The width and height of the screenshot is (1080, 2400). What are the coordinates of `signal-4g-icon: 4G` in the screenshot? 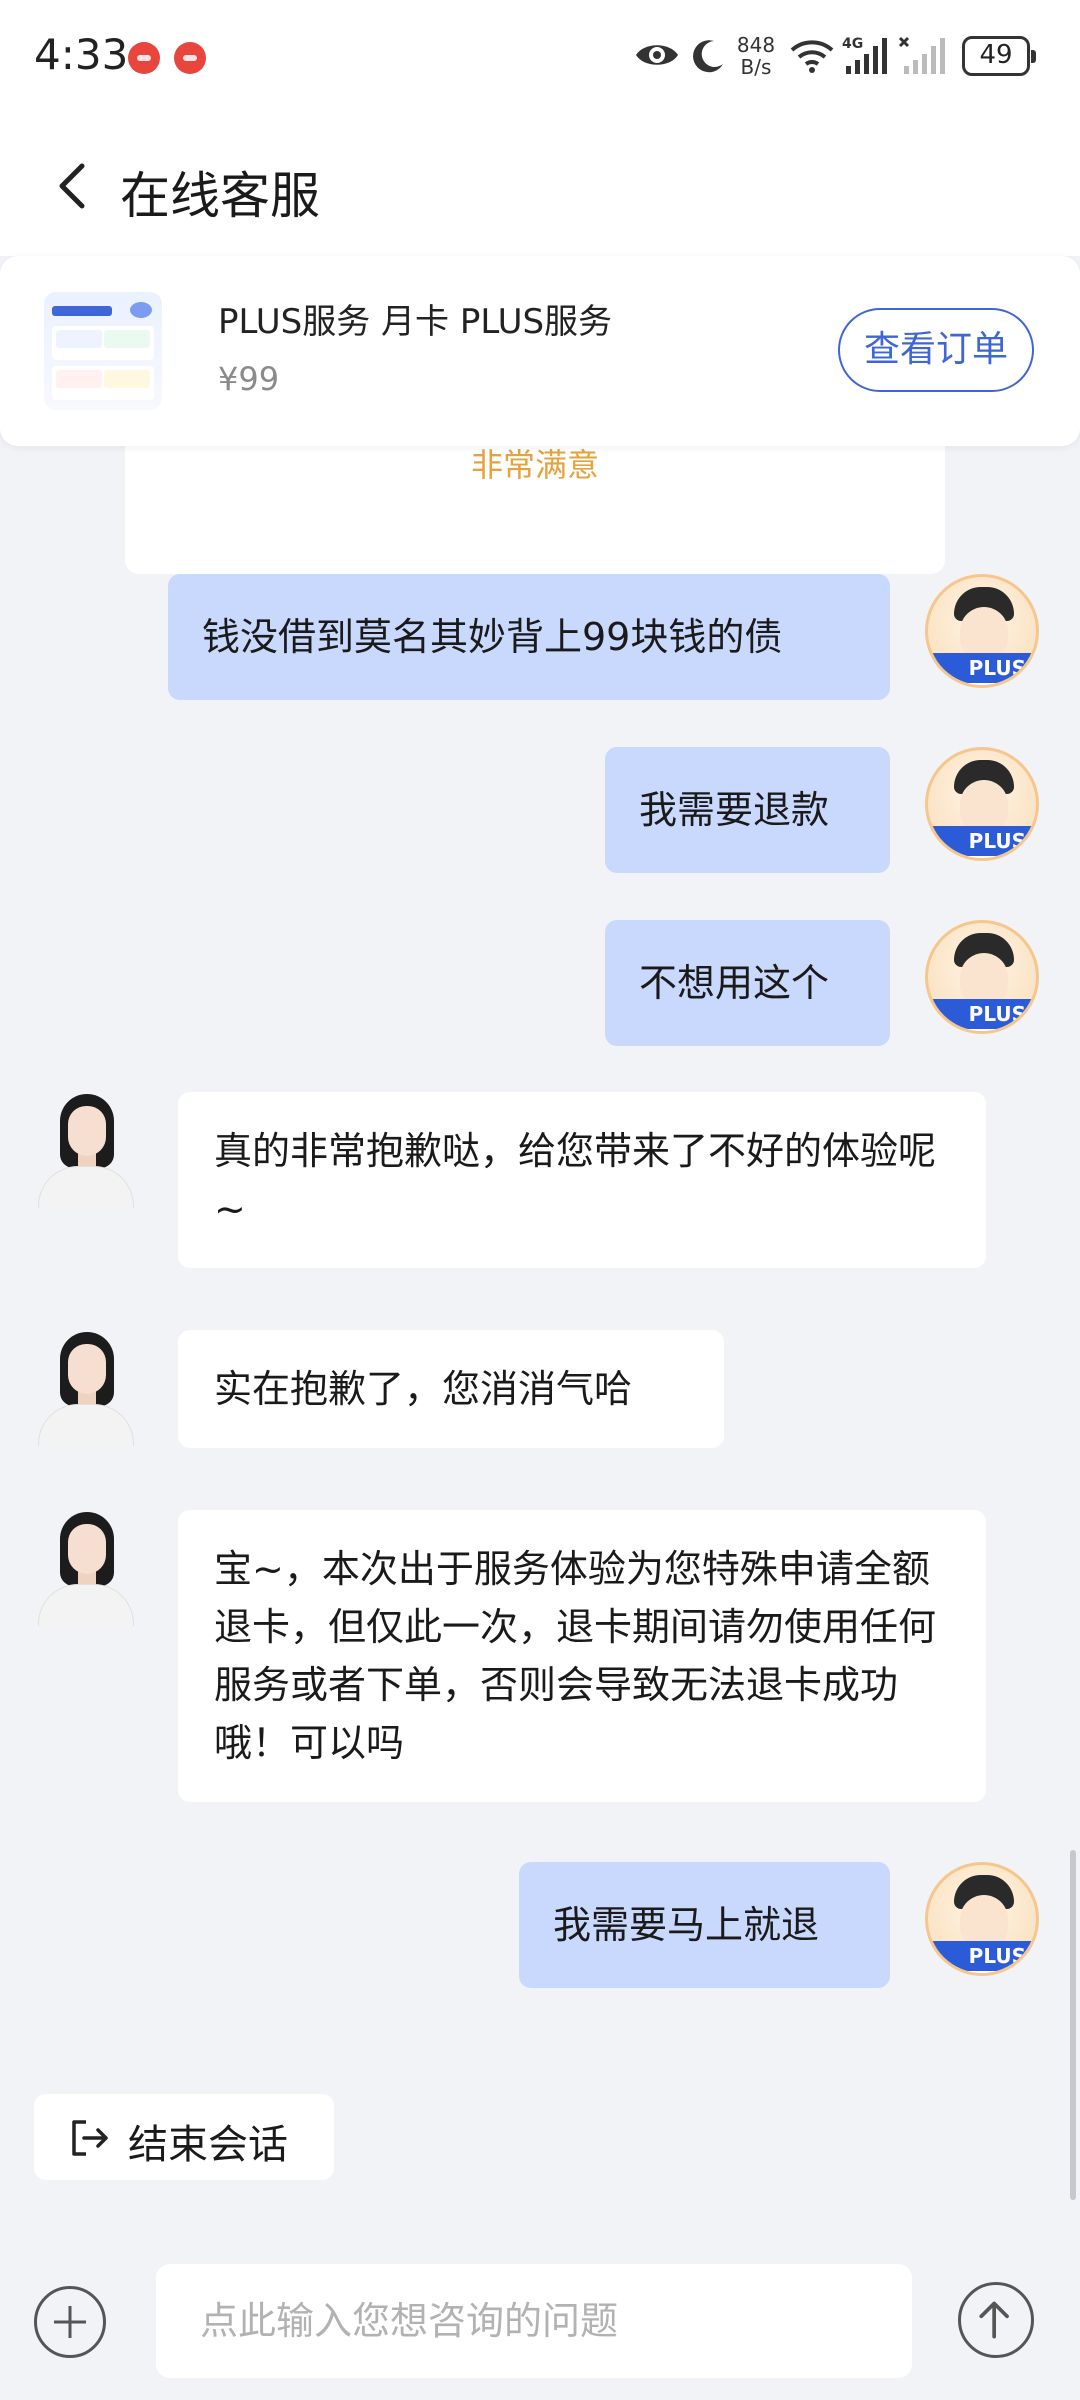 It's located at (864, 55).